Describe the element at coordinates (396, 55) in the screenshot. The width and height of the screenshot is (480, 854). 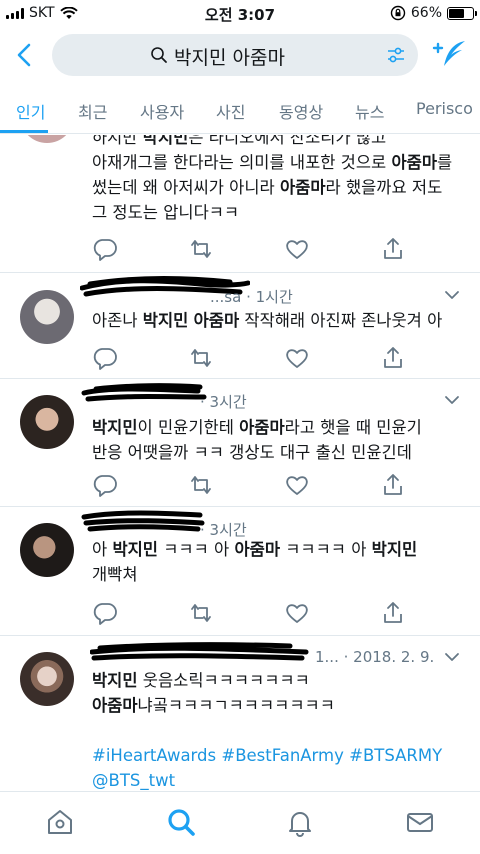
I see `filter-sliders-icon` at that location.